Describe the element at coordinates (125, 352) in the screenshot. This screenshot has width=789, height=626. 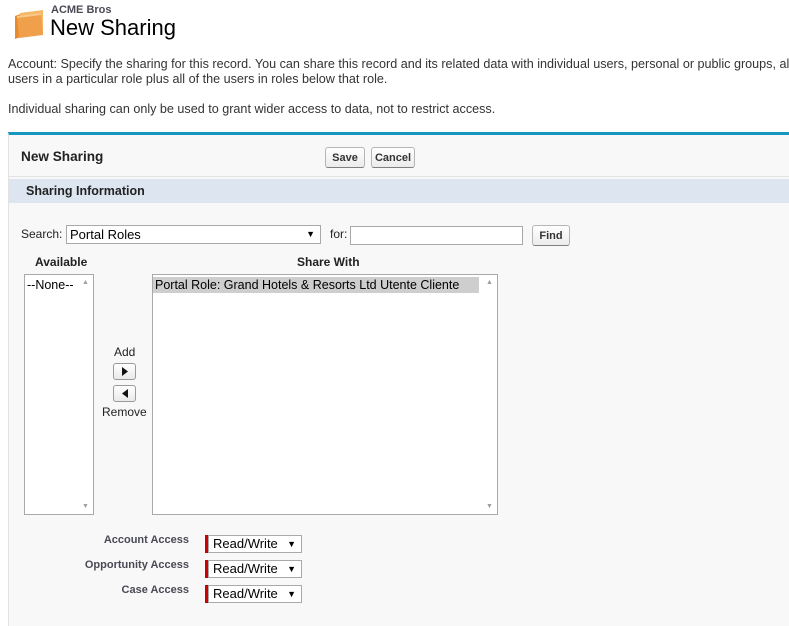
I see `add-label: Add` at that location.